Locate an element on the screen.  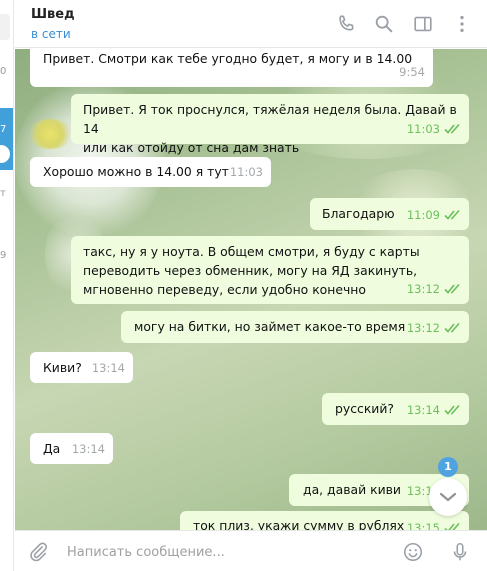
chat-status: в сети is located at coordinates (51, 34).